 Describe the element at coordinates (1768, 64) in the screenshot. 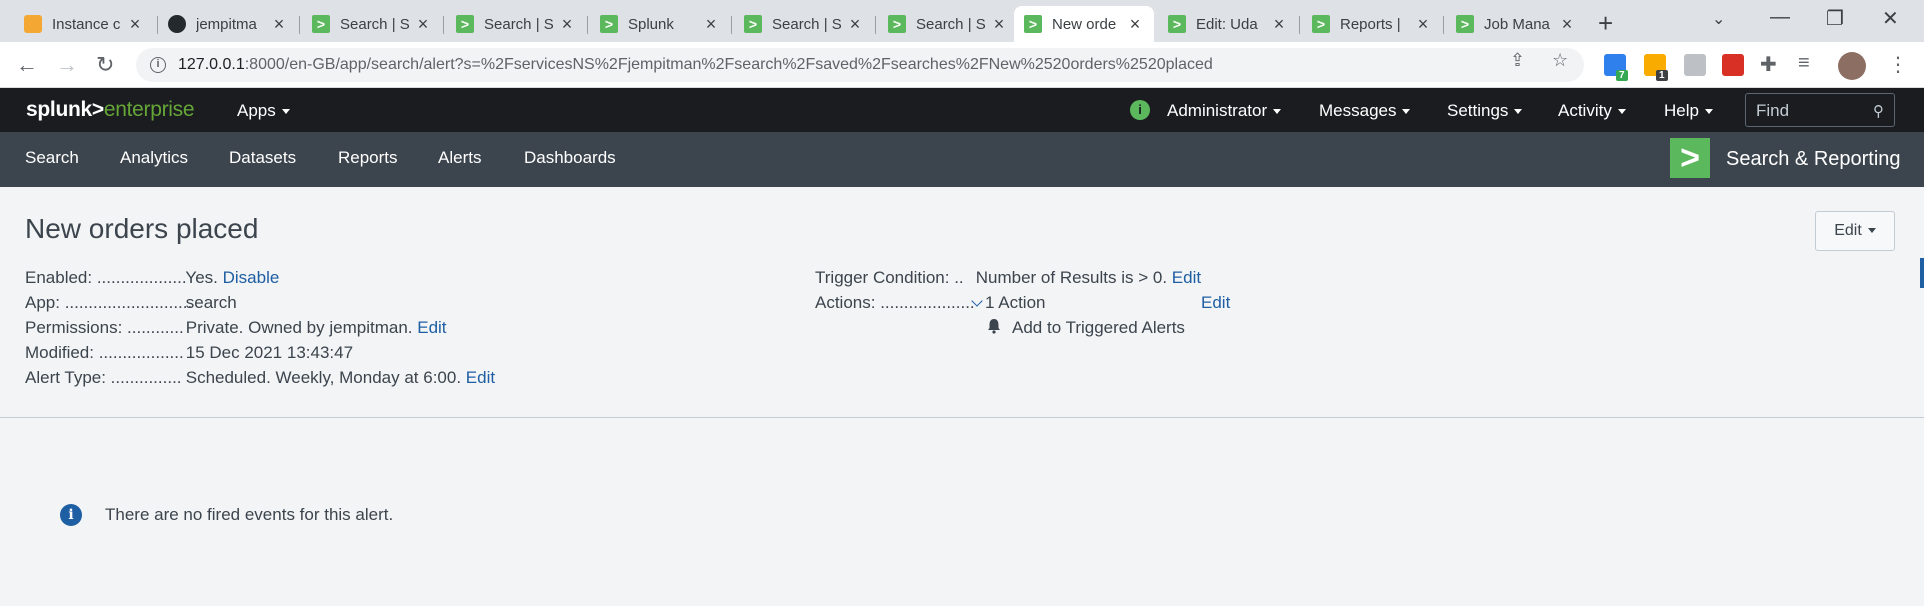

I see `puzzle-icon: ✚` at that location.